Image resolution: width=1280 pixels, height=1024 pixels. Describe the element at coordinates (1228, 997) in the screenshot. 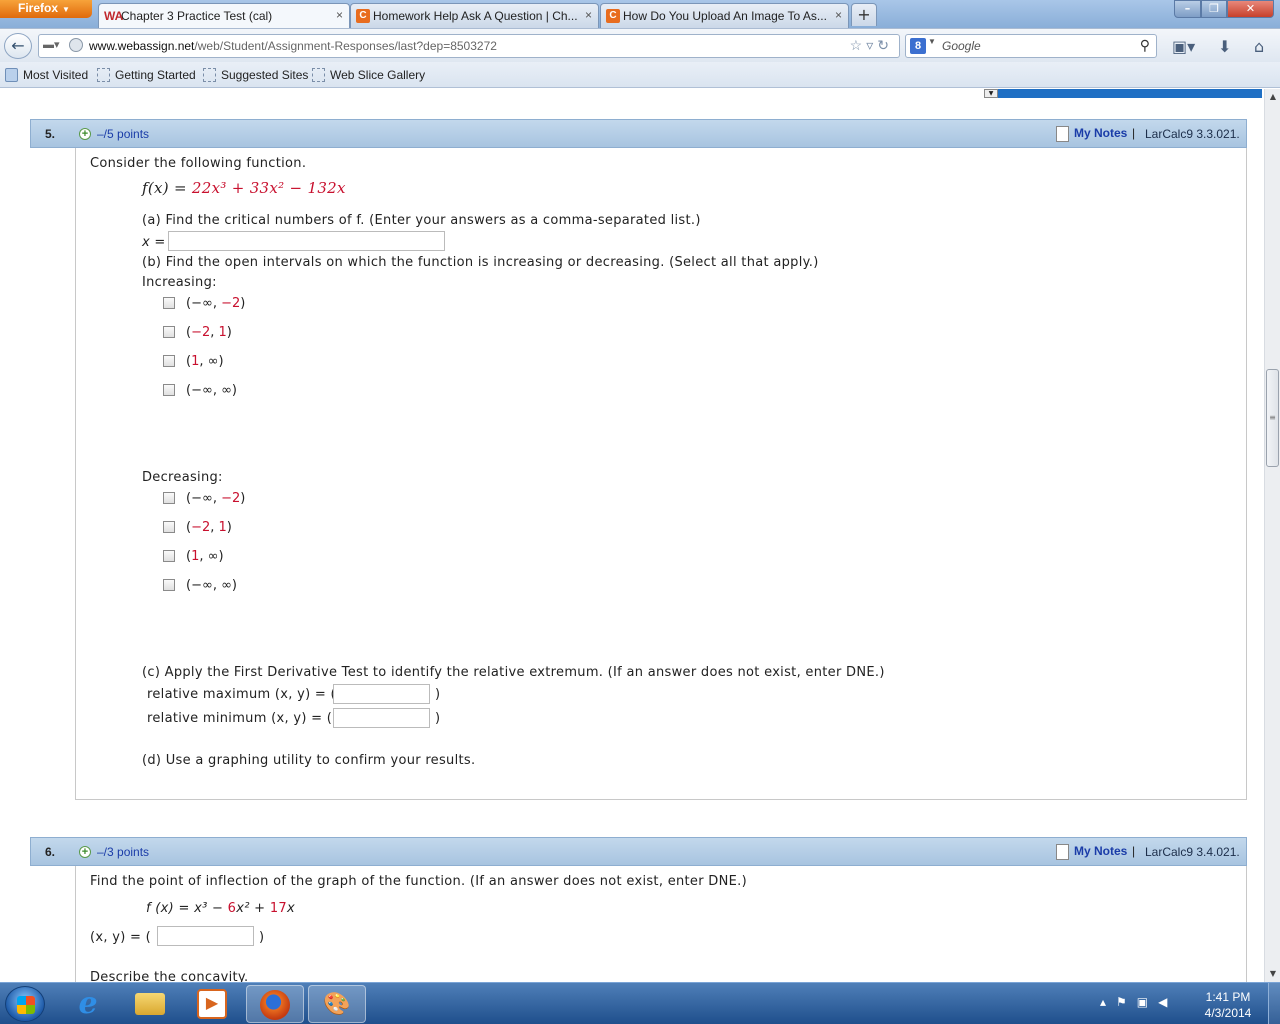

I see `clock-time: 1:41 PM` at that location.